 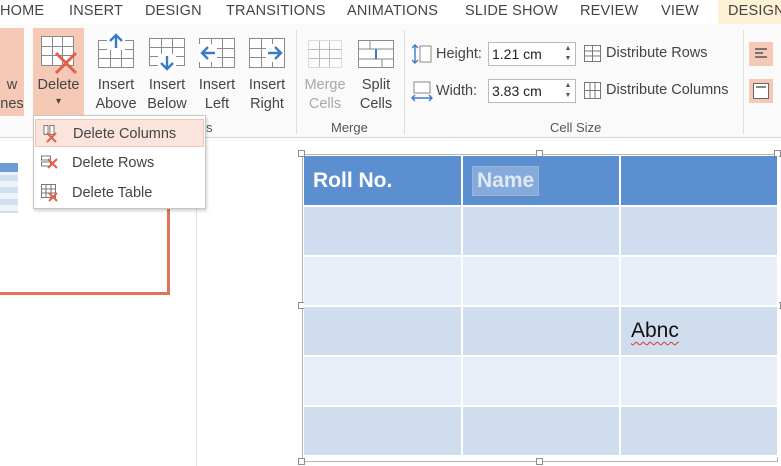 I want to click on table-header-cell: Name, so click(x=541, y=181).